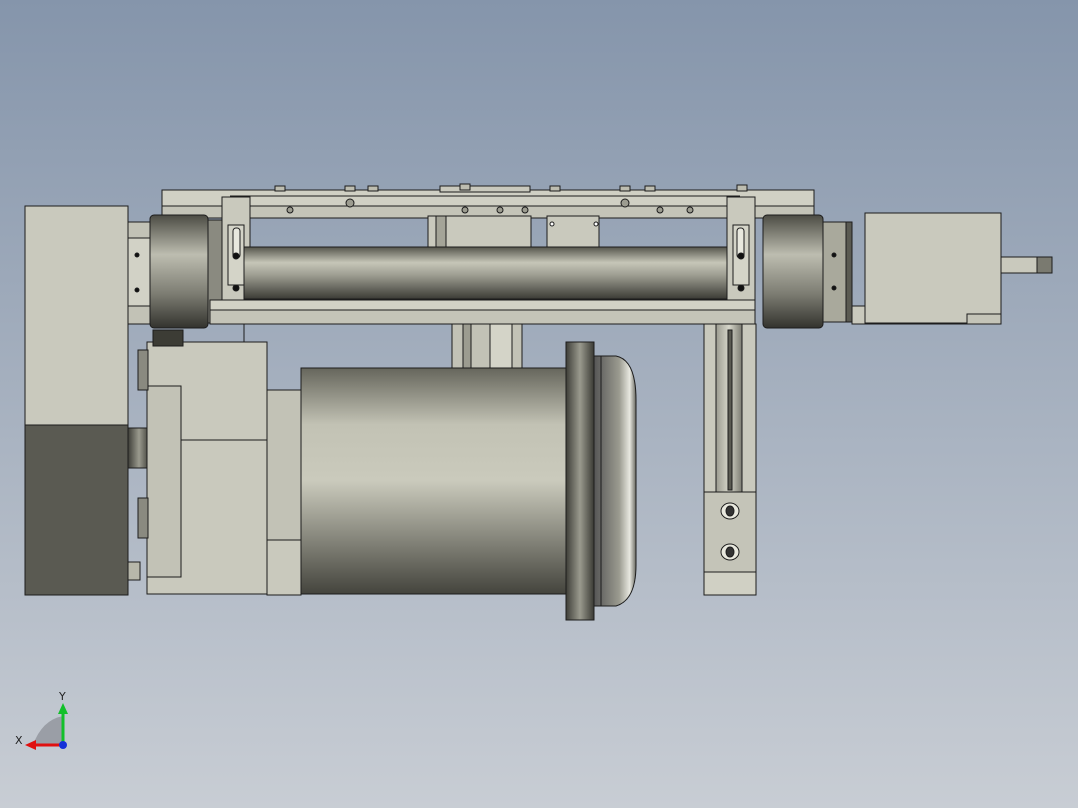 The width and height of the screenshot is (1078, 808). What do you see at coordinates (482, 312) in the screenshot?
I see `lower-guide-rail` at bounding box center [482, 312].